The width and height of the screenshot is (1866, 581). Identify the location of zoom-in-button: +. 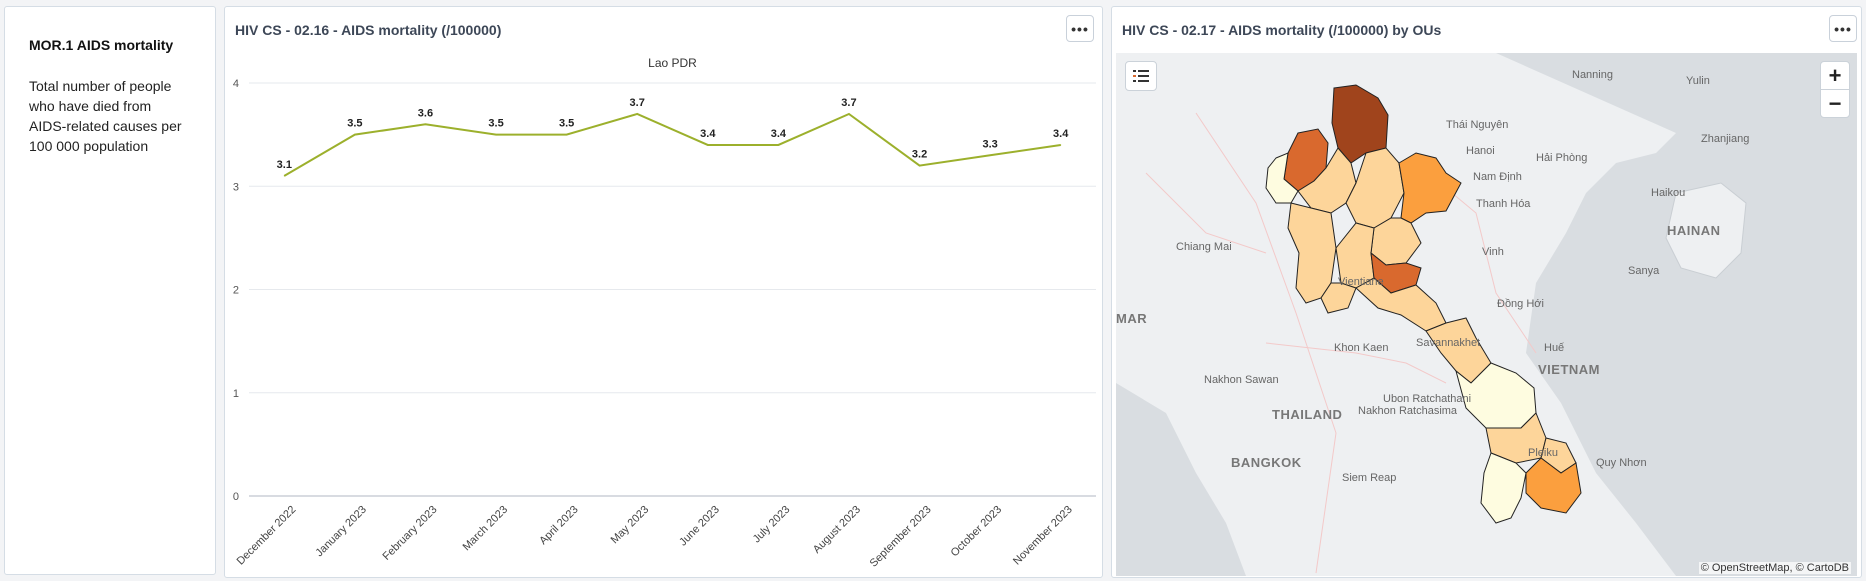
(1835, 75).